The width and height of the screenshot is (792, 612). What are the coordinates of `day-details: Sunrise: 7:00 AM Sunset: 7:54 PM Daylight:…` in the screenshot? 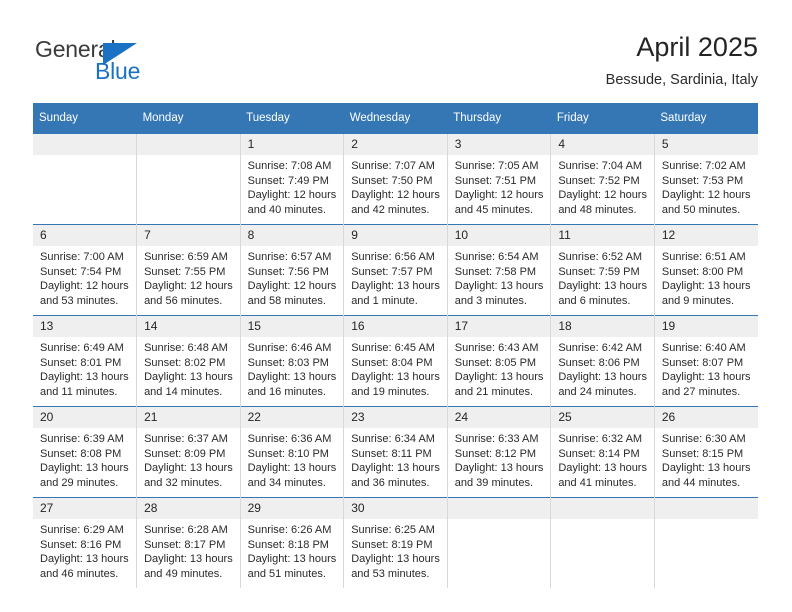 It's located at (84, 277).